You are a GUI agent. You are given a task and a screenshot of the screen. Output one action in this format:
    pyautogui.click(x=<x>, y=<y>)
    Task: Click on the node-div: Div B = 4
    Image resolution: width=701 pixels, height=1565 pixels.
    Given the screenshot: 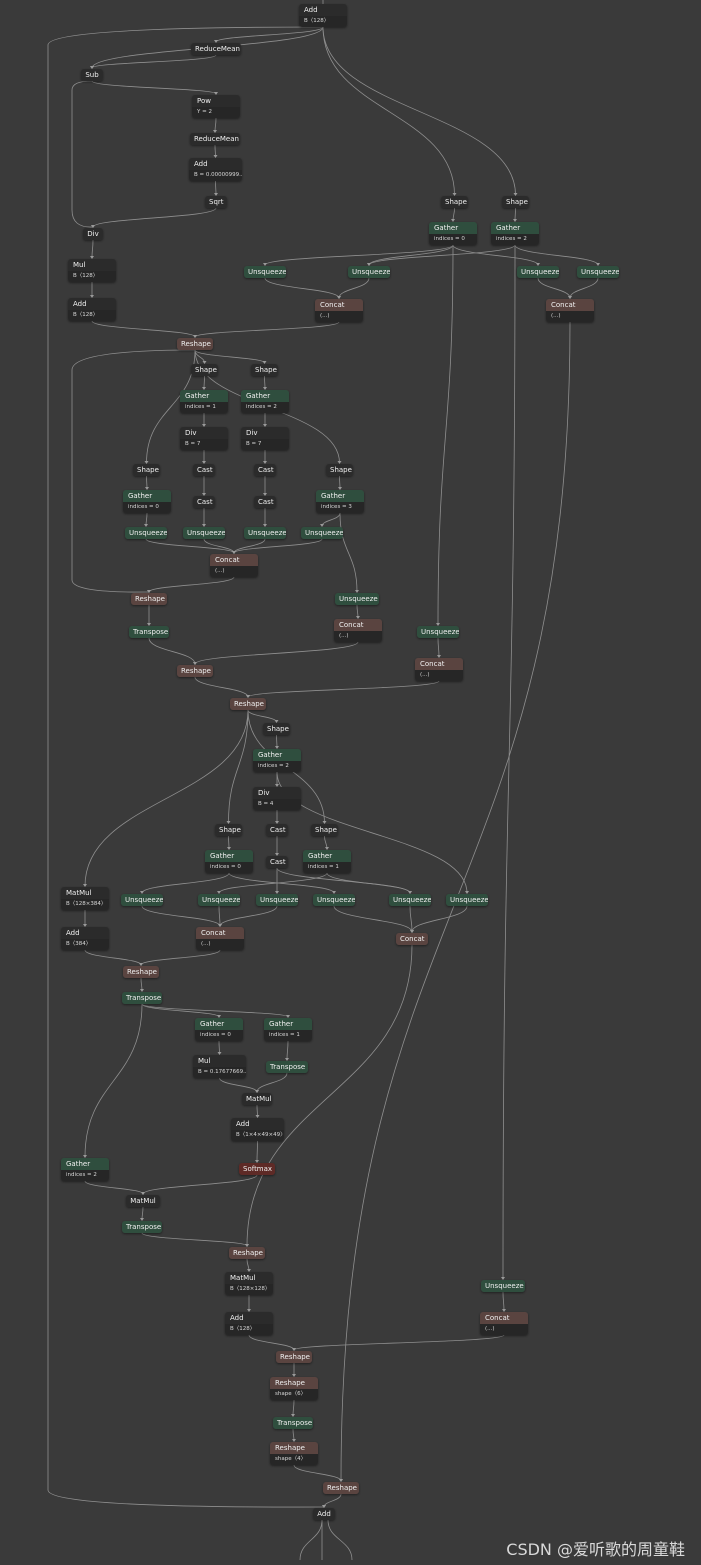 What is the action you would take?
    pyautogui.click(x=277, y=798)
    